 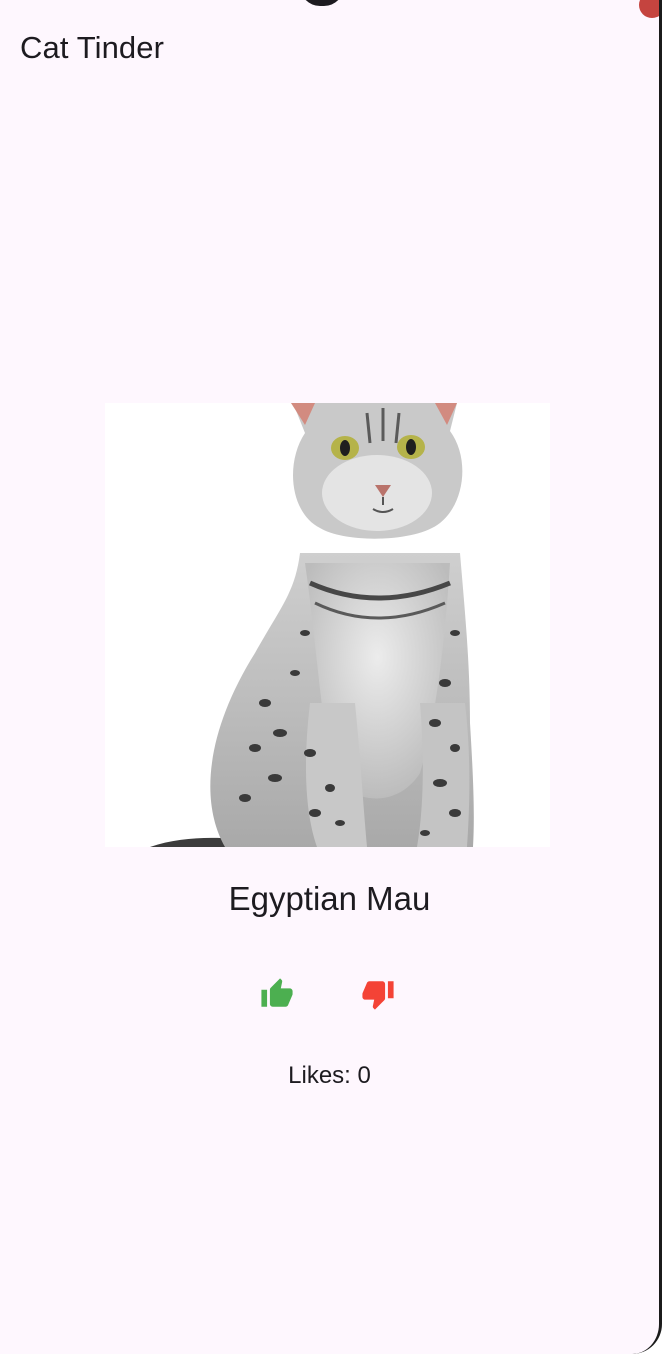 I want to click on app-bar: Cat Tinder, so click(x=329, y=48).